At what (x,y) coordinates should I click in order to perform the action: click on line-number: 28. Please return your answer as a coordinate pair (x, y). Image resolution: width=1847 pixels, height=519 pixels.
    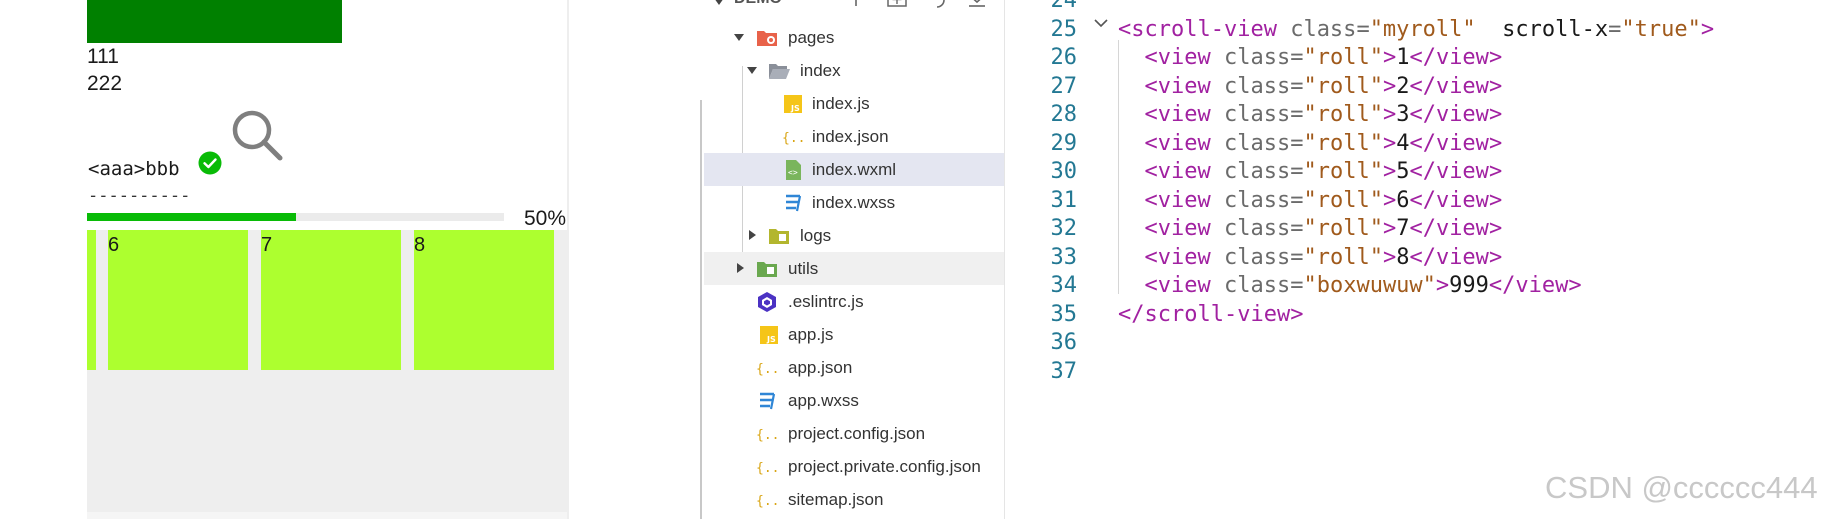
    Looking at the image, I should click on (1064, 114).